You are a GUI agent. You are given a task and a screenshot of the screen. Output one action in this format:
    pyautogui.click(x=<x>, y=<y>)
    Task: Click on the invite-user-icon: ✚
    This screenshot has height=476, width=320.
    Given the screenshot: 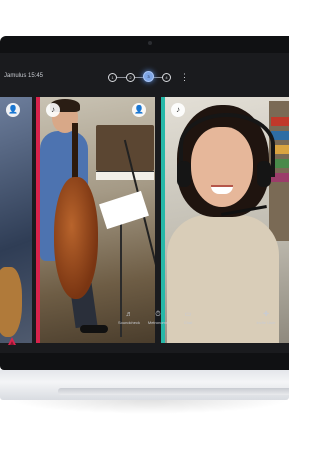 What is the action you would take?
    pyautogui.click(x=266, y=314)
    